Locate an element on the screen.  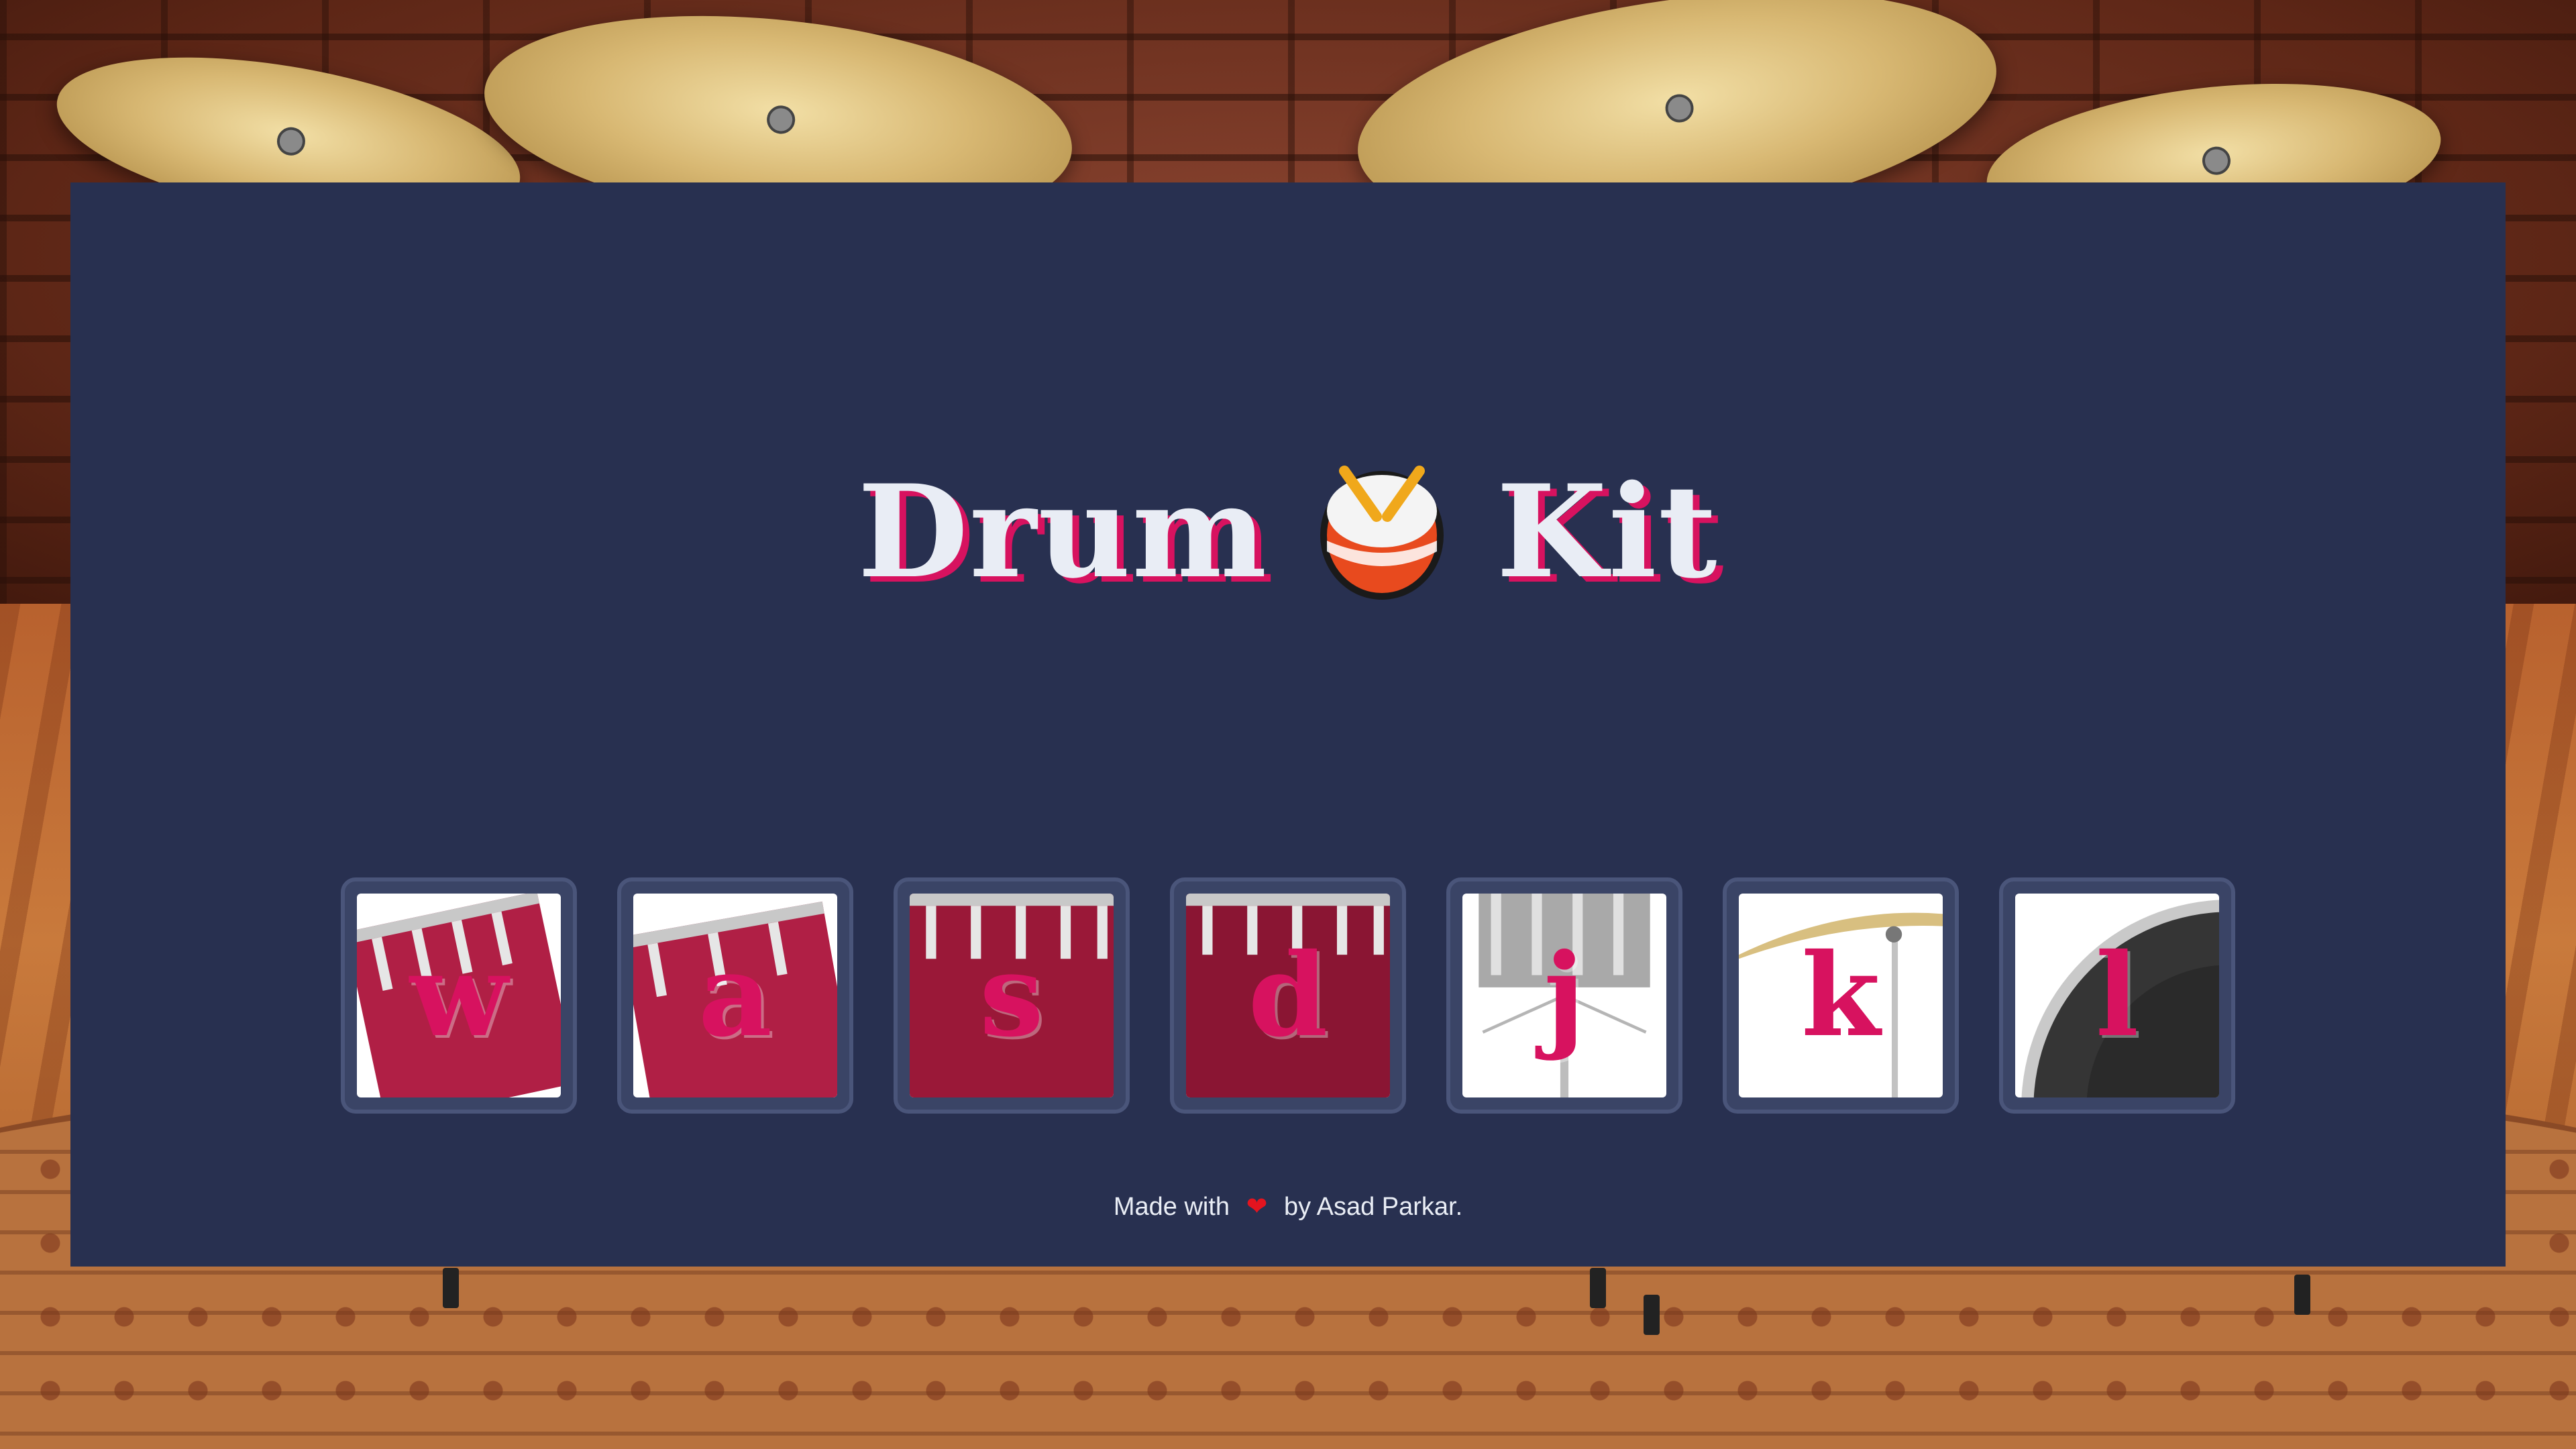
title-word-drum: Drum is located at coordinates (1063, 531).